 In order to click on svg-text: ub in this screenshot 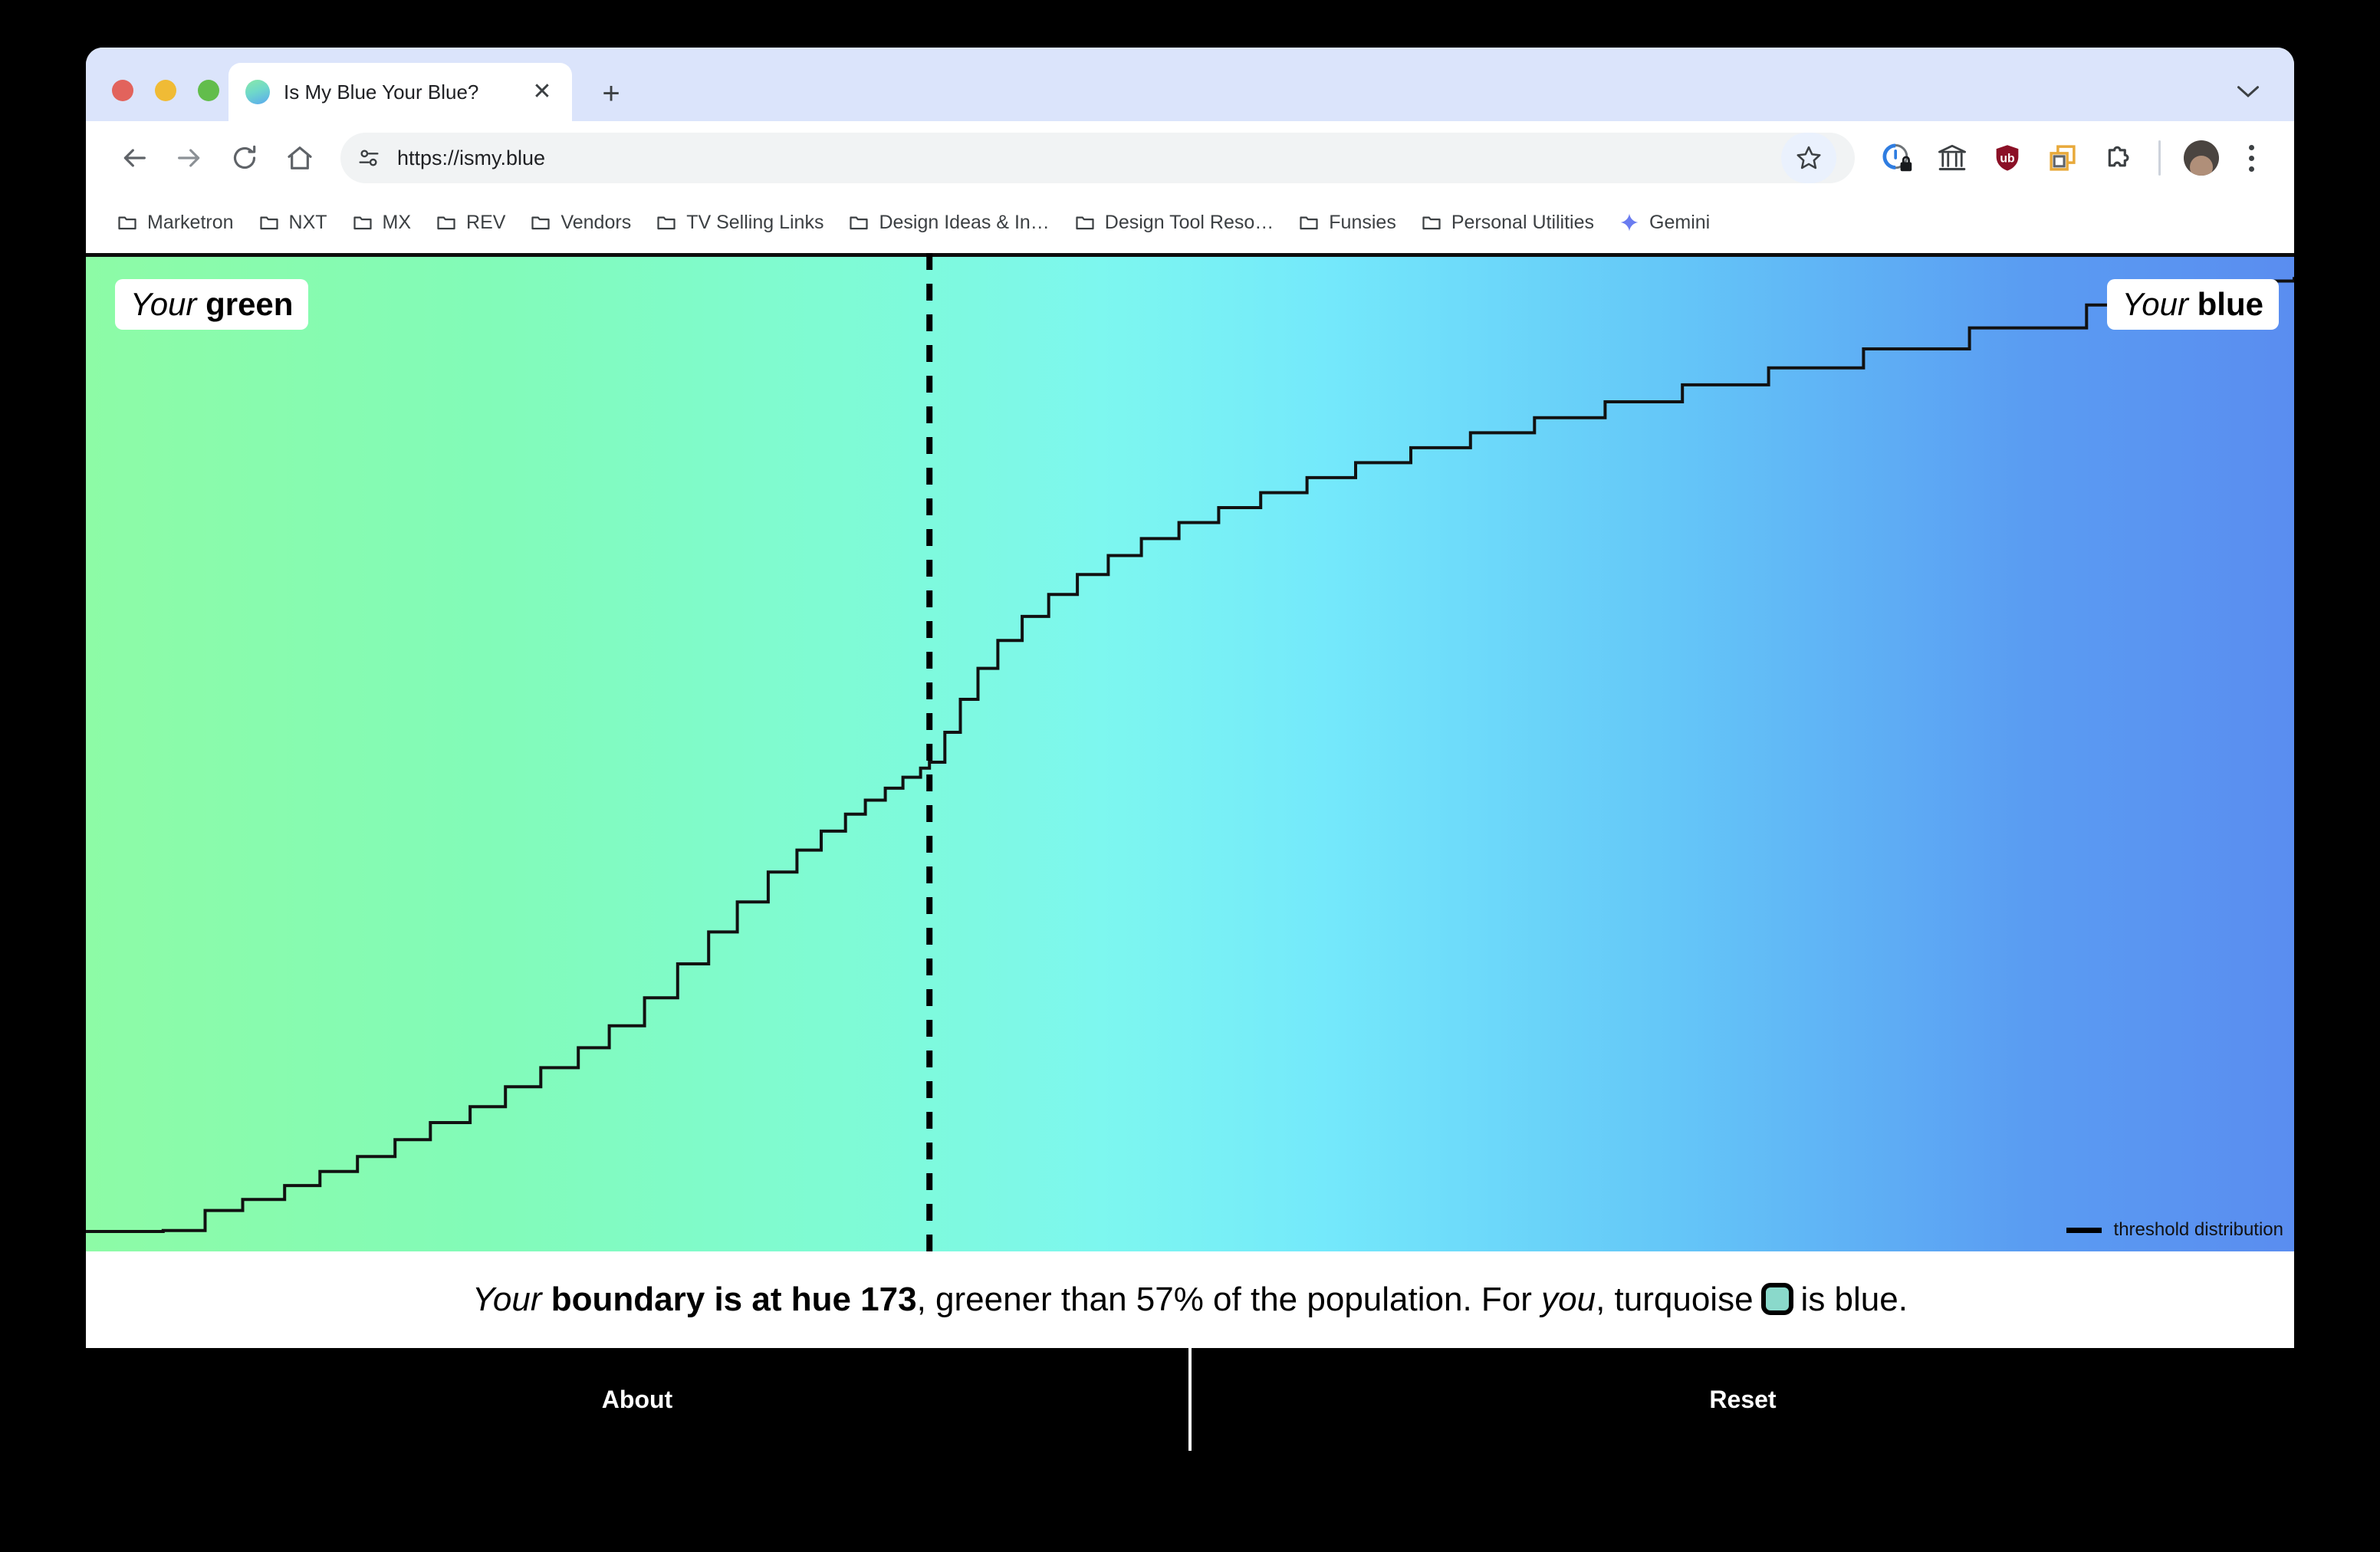, I will do `click(2007, 158)`.